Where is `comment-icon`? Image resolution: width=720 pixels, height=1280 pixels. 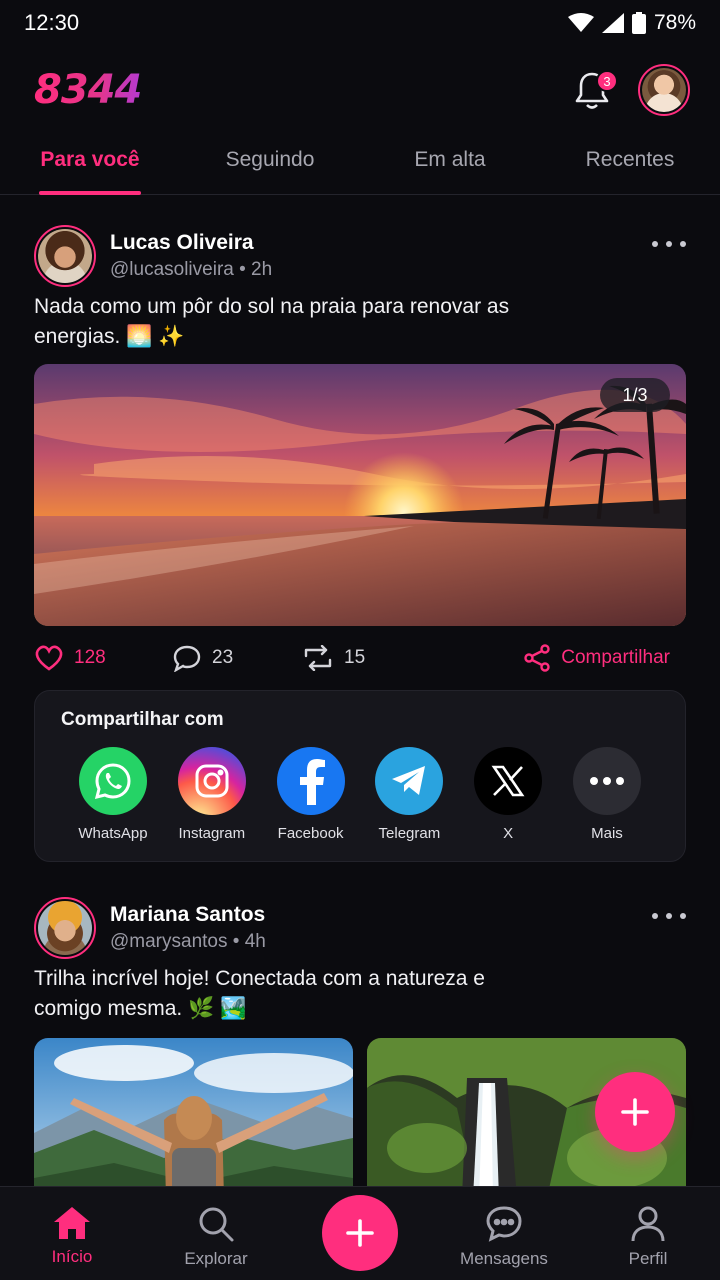 comment-icon is located at coordinates (187, 658).